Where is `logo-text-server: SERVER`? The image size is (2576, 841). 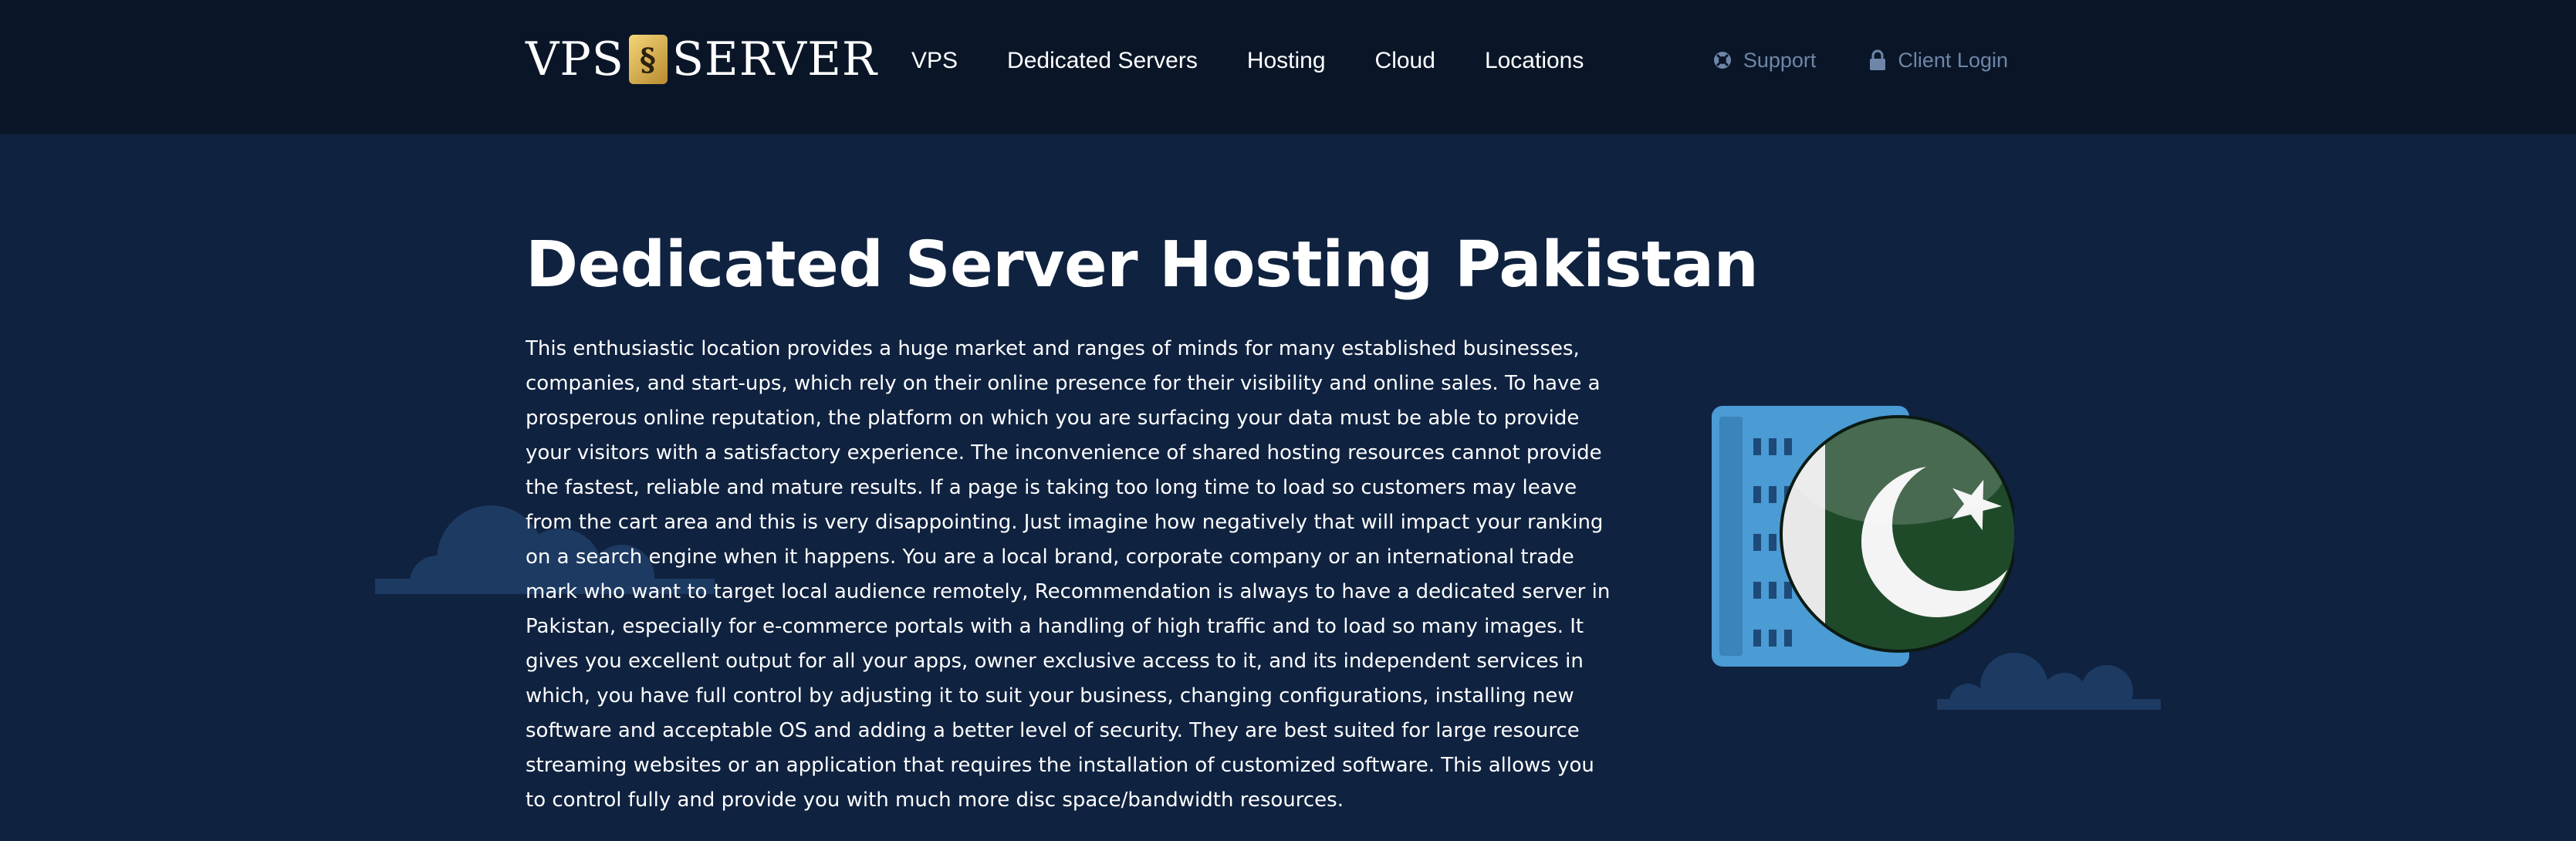 logo-text-server: SERVER is located at coordinates (774, 59).